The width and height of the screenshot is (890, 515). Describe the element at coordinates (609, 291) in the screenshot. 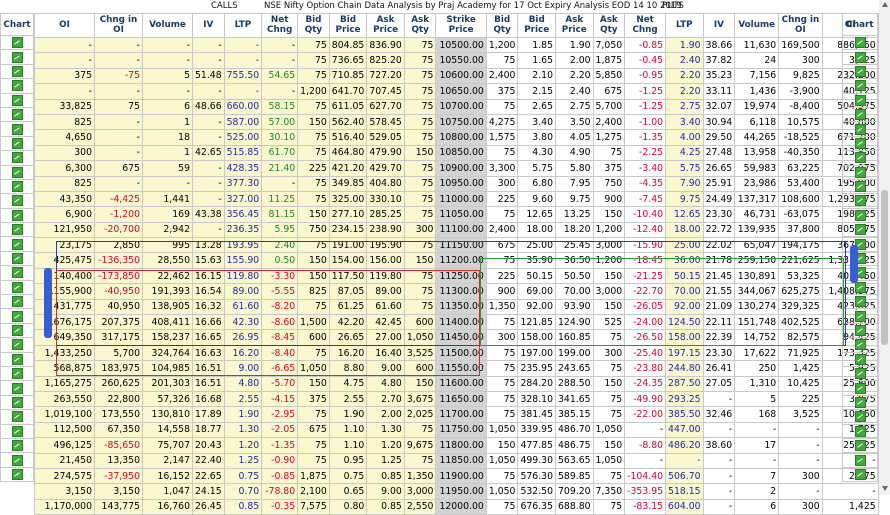

I see `cell: 3,000` at that location.